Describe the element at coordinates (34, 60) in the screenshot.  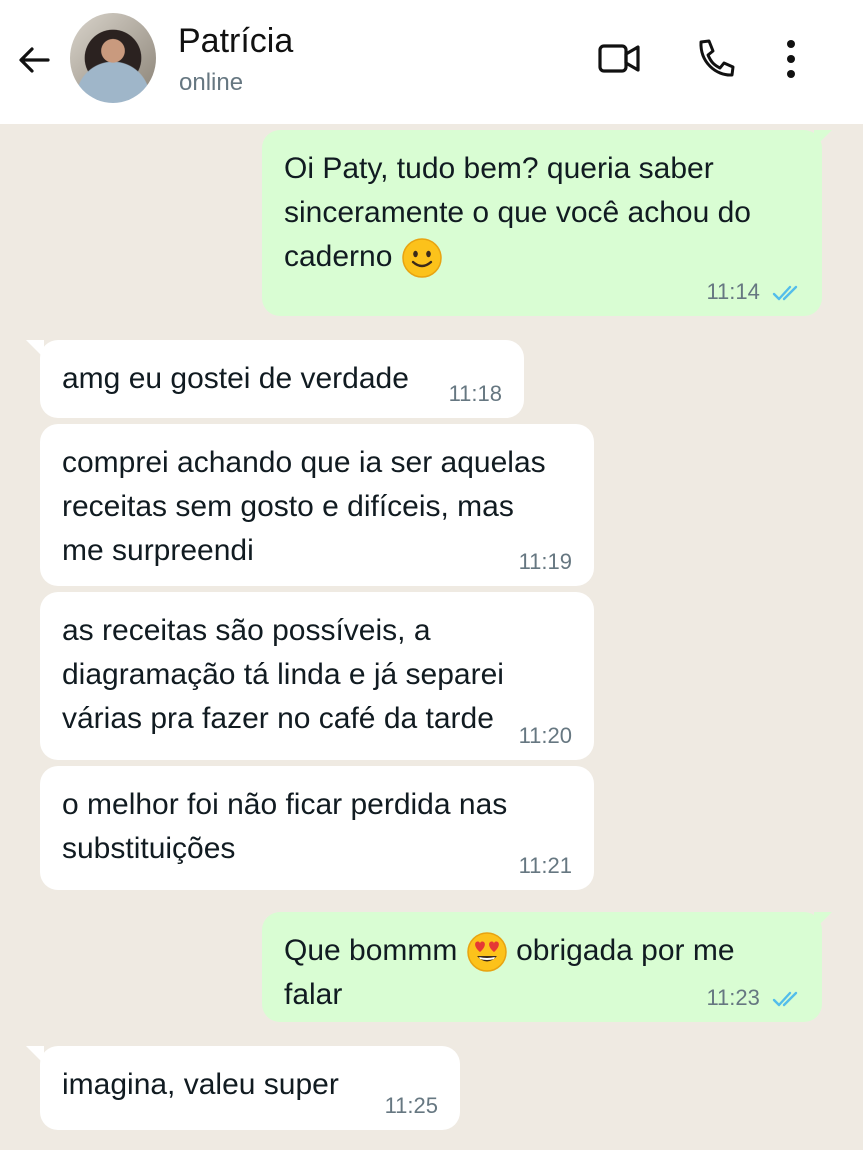
I see `back-arrow-icon` at that location.